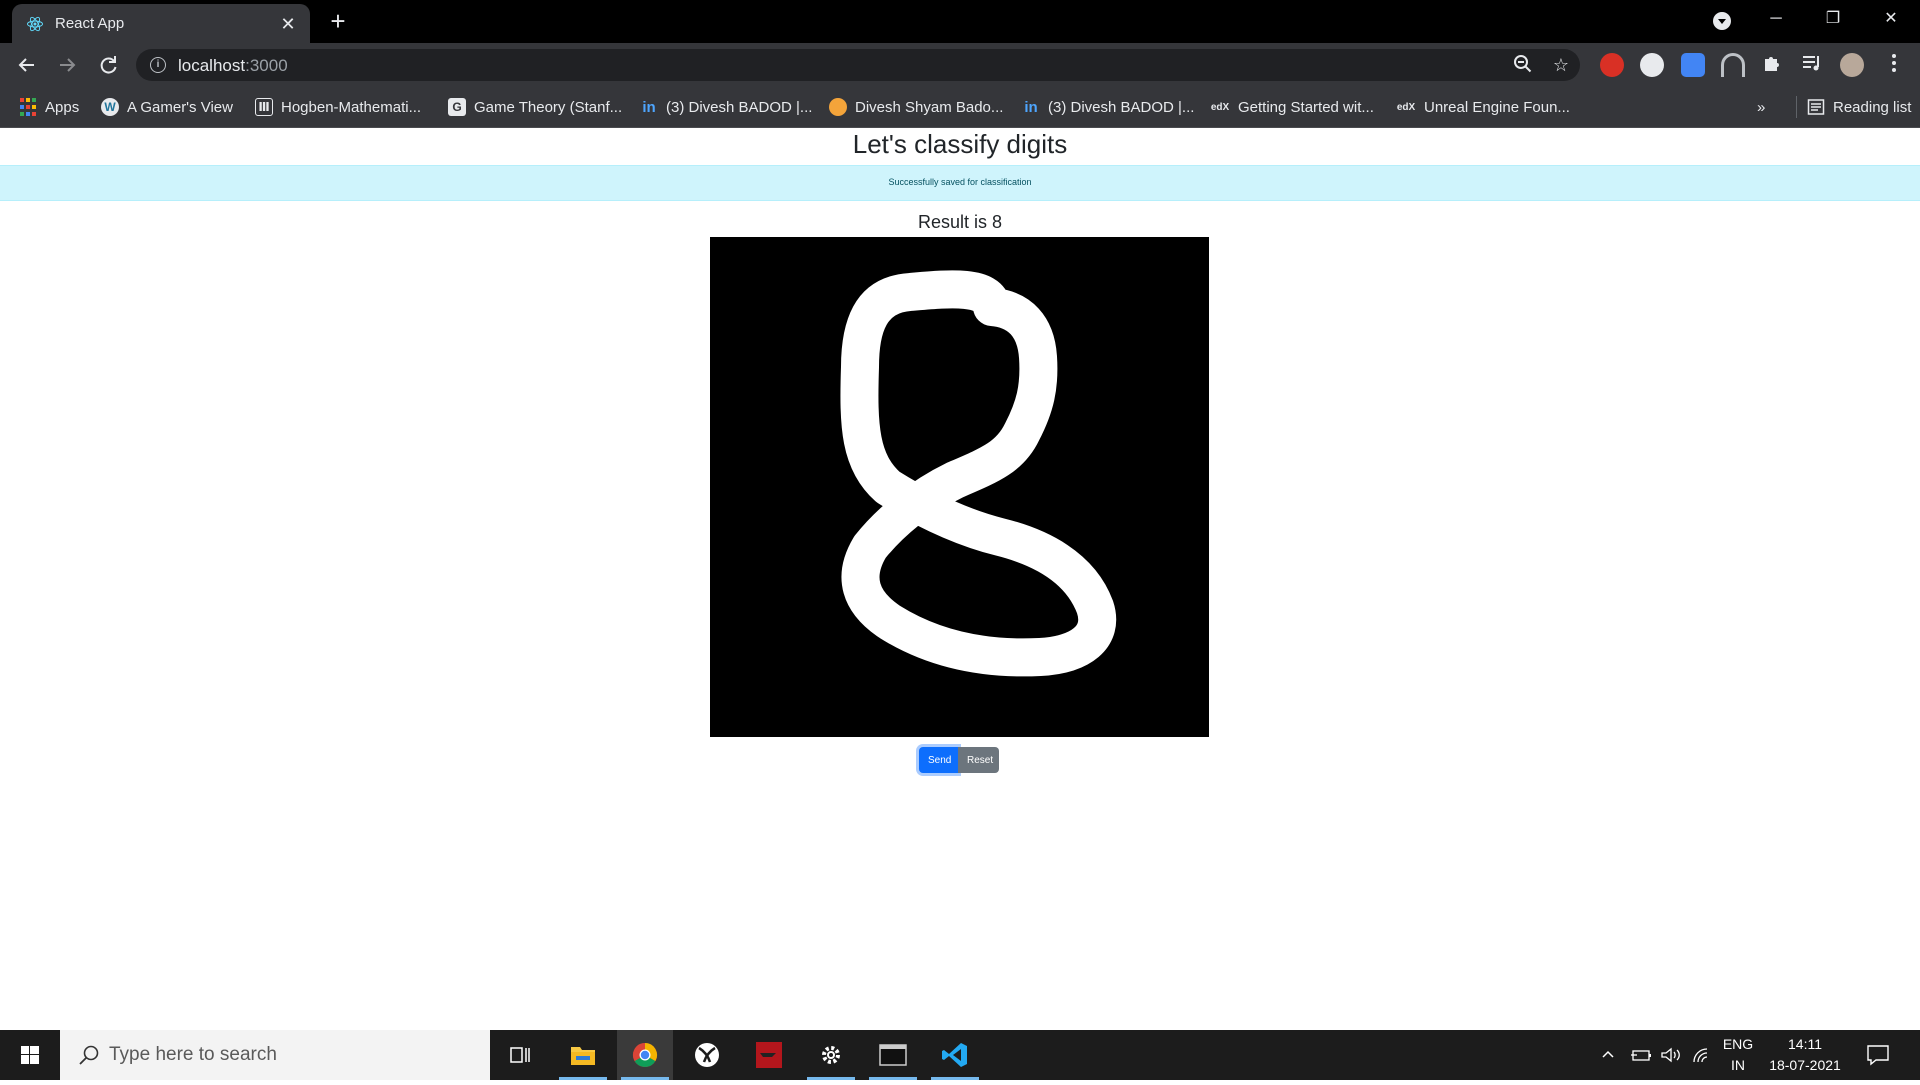 The width and height of the screenshot is (1920, 1085). I want to click on reading-list-icon, so click(1816, 107).